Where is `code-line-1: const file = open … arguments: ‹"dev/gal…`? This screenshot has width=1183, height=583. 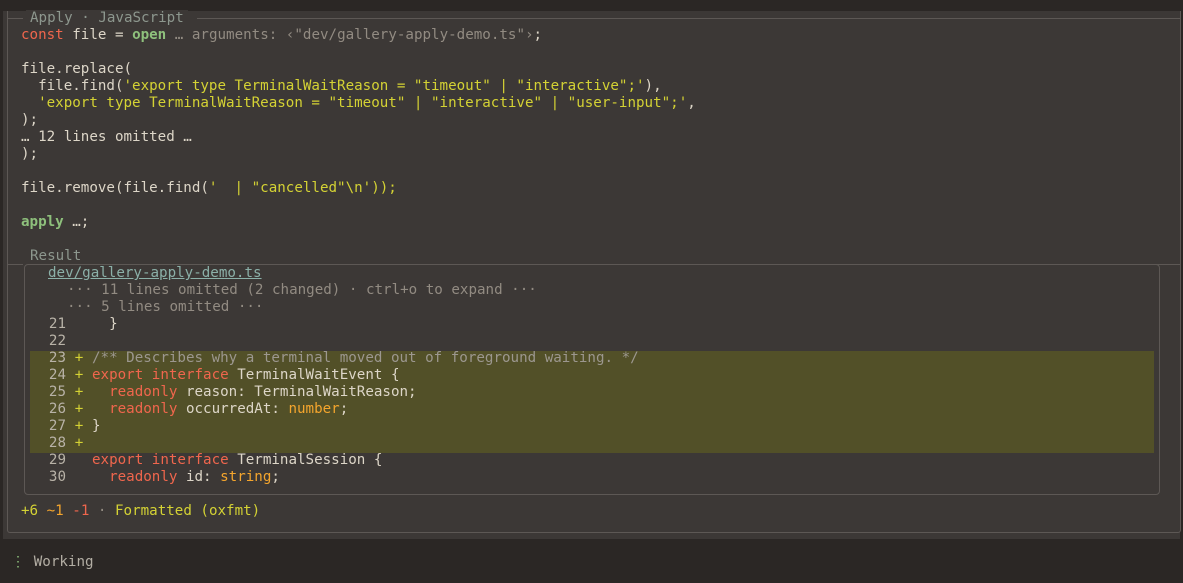
code-line-1: const file = open … arguments: ‹"dev/gal… is located at coordinates (281, 35).